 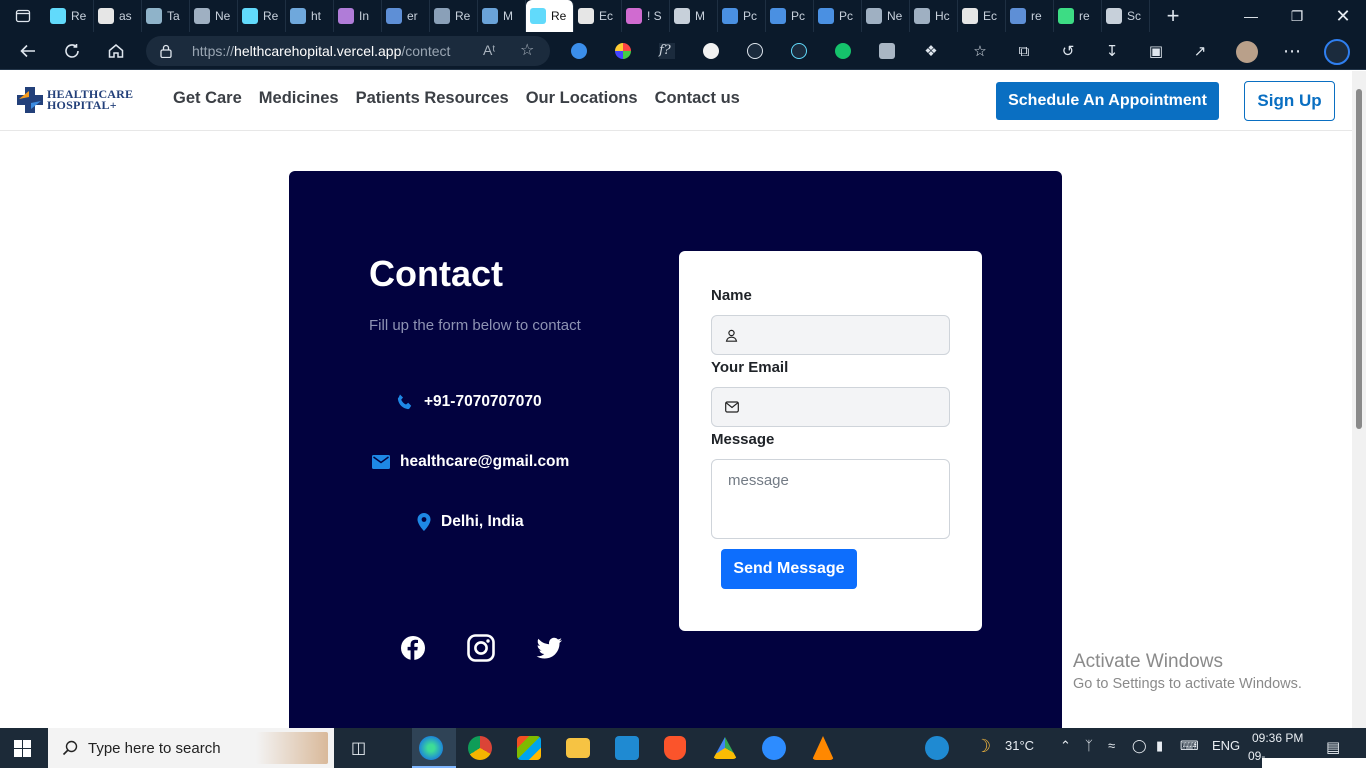 What do you see at coordinates (1200, 51) in the screenshot?
I see `share-icon: ↗` at bounding box center [1200, 51].